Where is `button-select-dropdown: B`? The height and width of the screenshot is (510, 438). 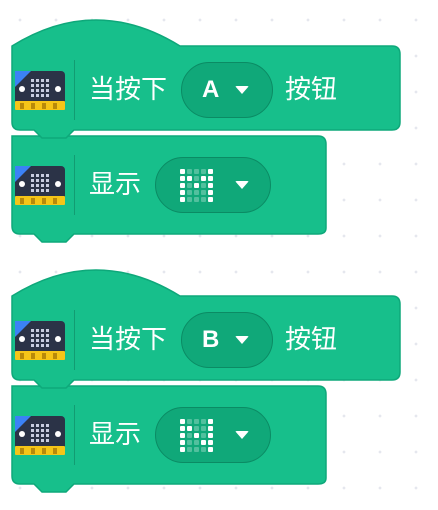 button-select-dropdown: B is located at coordinates (227, 340).